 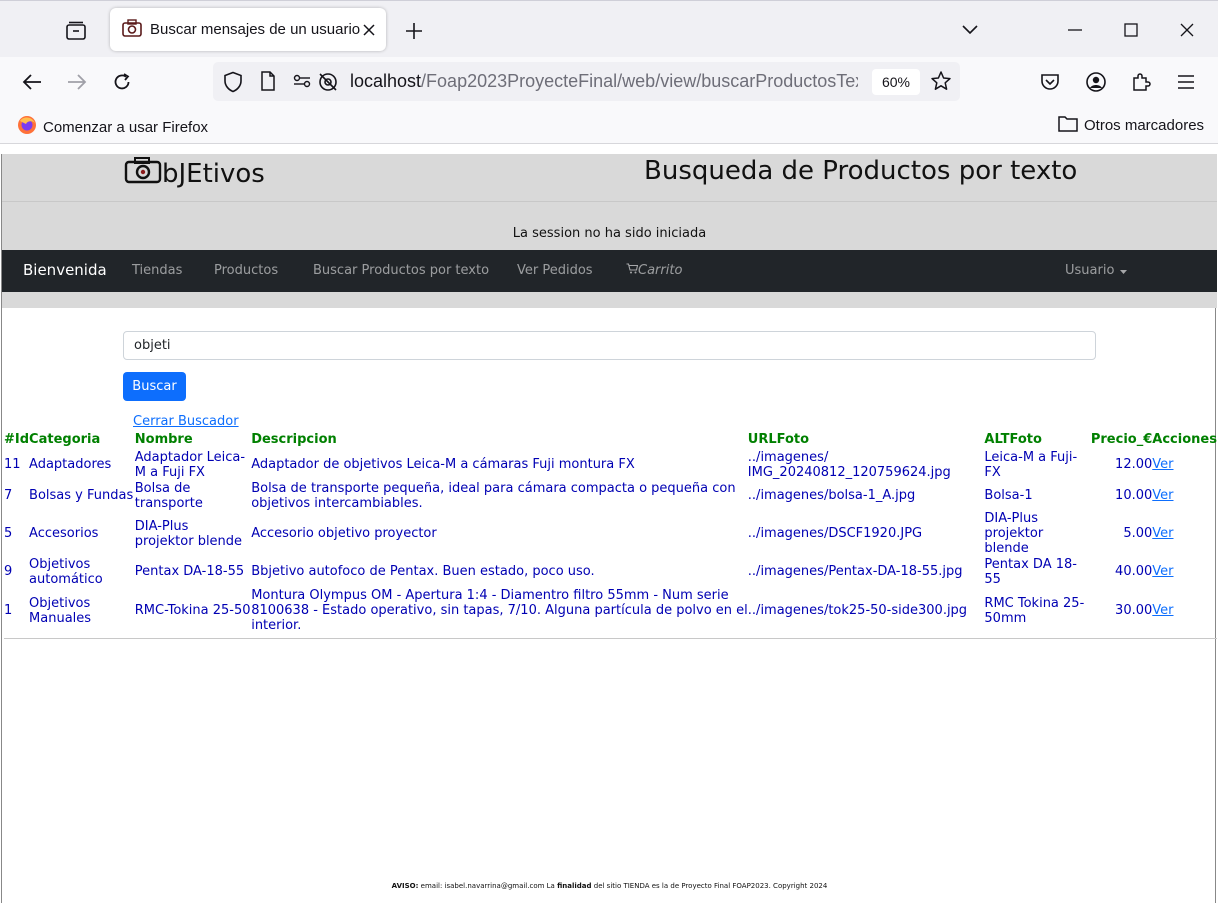 What do you see at coordinates (302, 83) in the screenshot?
I see `permissions-icon` at bounding box center [302, 83].